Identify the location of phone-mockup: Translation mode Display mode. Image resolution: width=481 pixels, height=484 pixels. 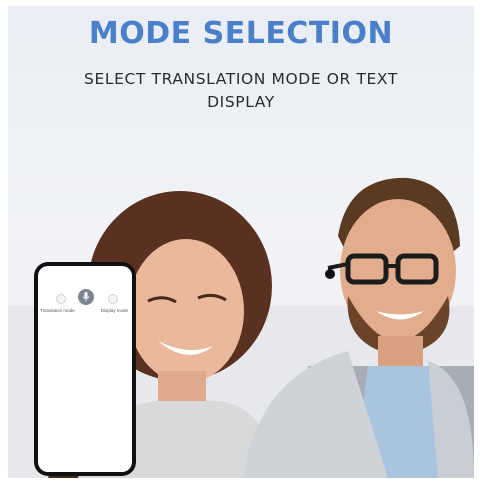
(85, 369).